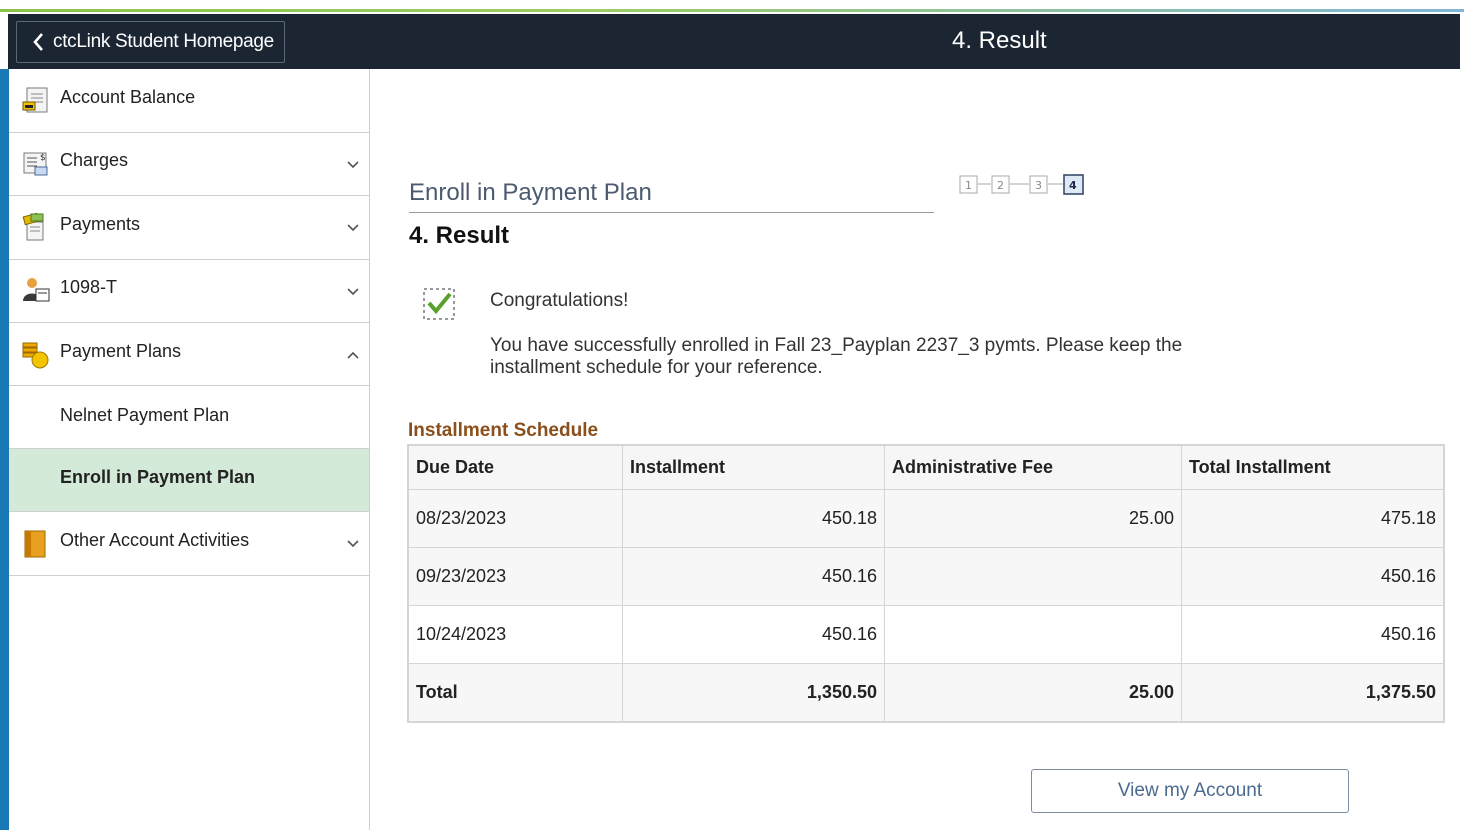 The image size is (1464, 830). I want to click on column-header-installment: Installment, so click(754, 467).